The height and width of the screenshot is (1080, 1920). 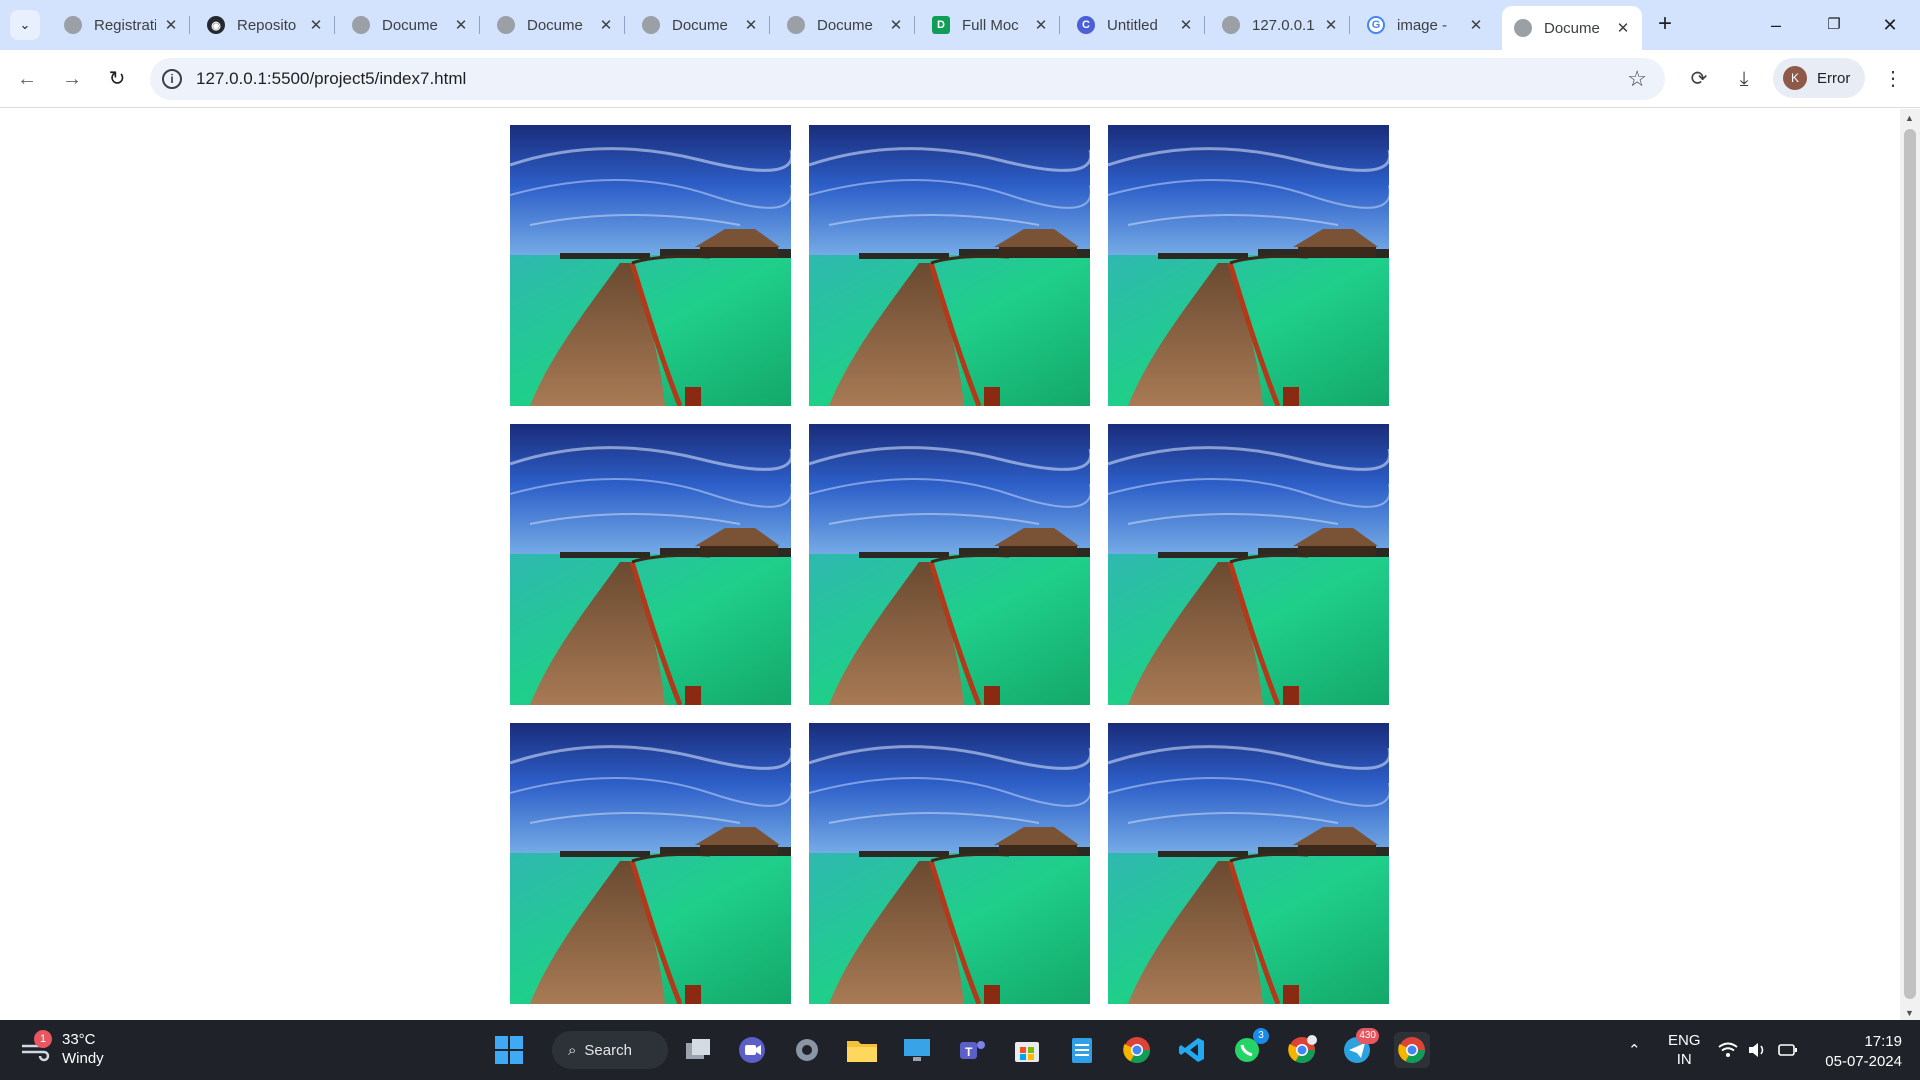 What do you see at coordinates (62, 1049) in the screenshot?
I see `weather-widget: 1 33°C Windy` at bounding box center [62, 1049].